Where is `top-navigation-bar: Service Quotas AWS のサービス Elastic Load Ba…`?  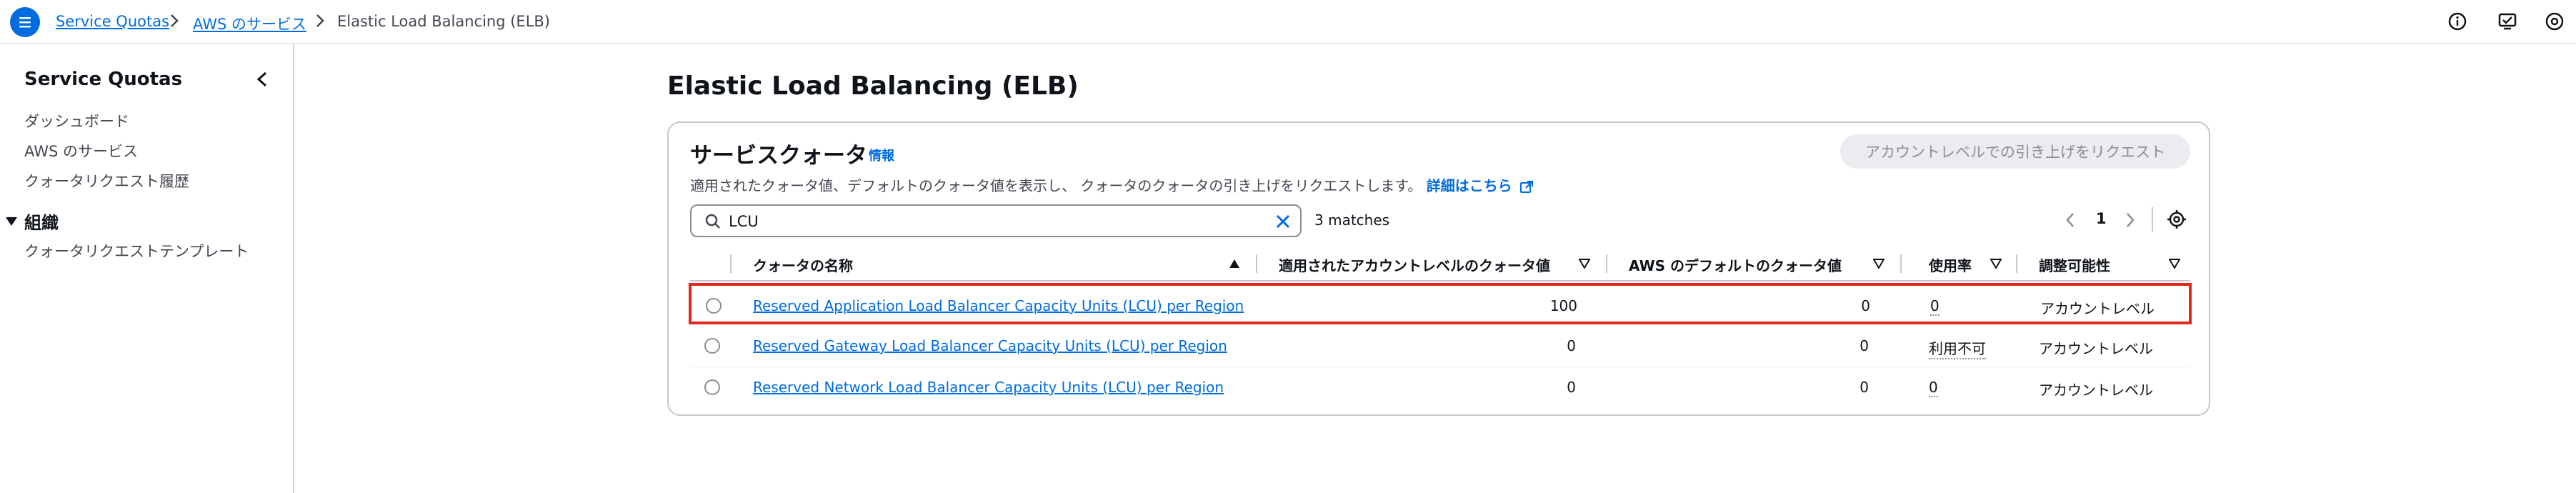 top-navigation-bar: Service Quotas AWS のサービス Elastic Load Ba… is located at coordinates (1288, 22).